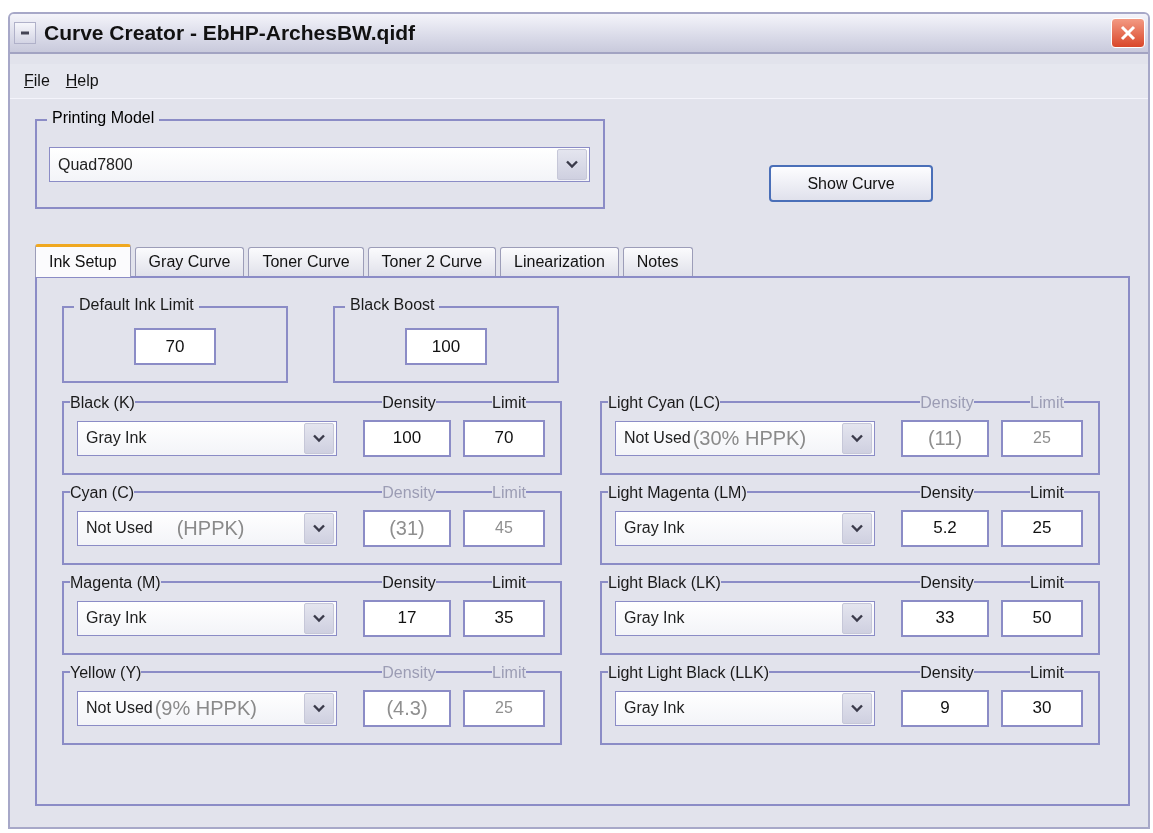 Image resolution: width=1153 pixels, height=833 pixels. I want to click on group-label: Printing Model, so click(103, 118).